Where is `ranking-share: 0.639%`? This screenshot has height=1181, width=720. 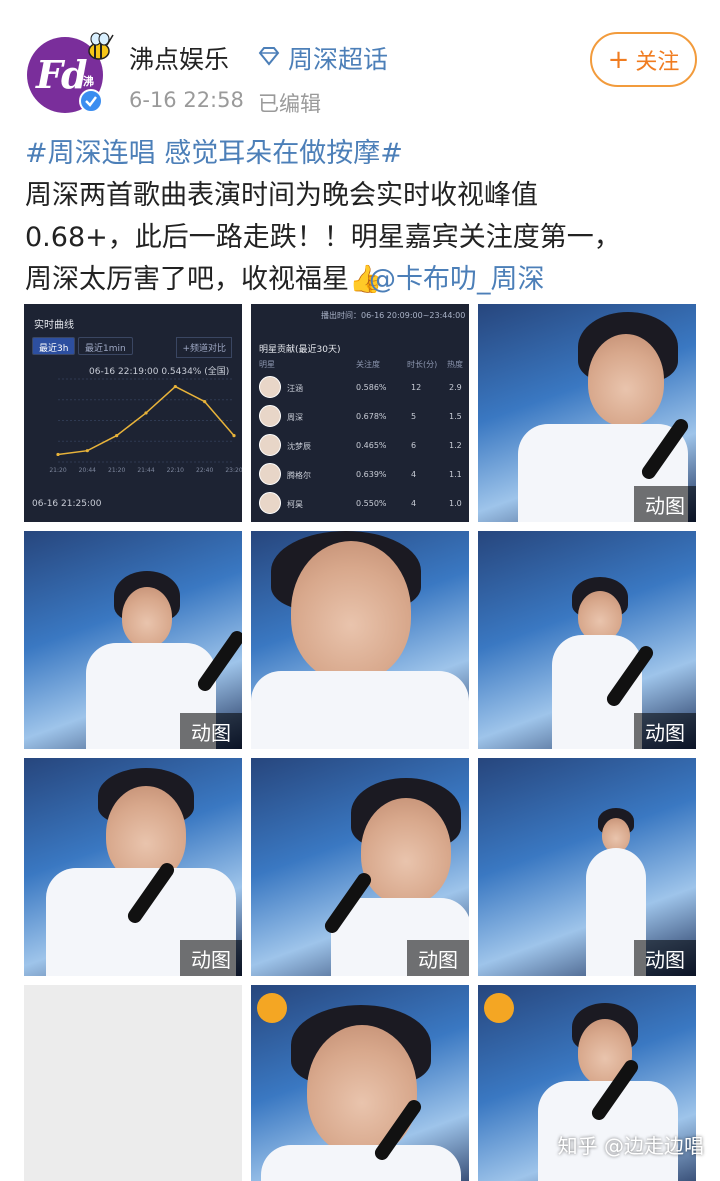
ranking-share: 0.639% is located at coordinates (371, 474).